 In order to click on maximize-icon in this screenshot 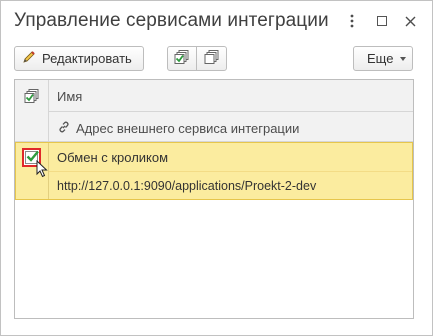, I will do `click(382, 21)`.